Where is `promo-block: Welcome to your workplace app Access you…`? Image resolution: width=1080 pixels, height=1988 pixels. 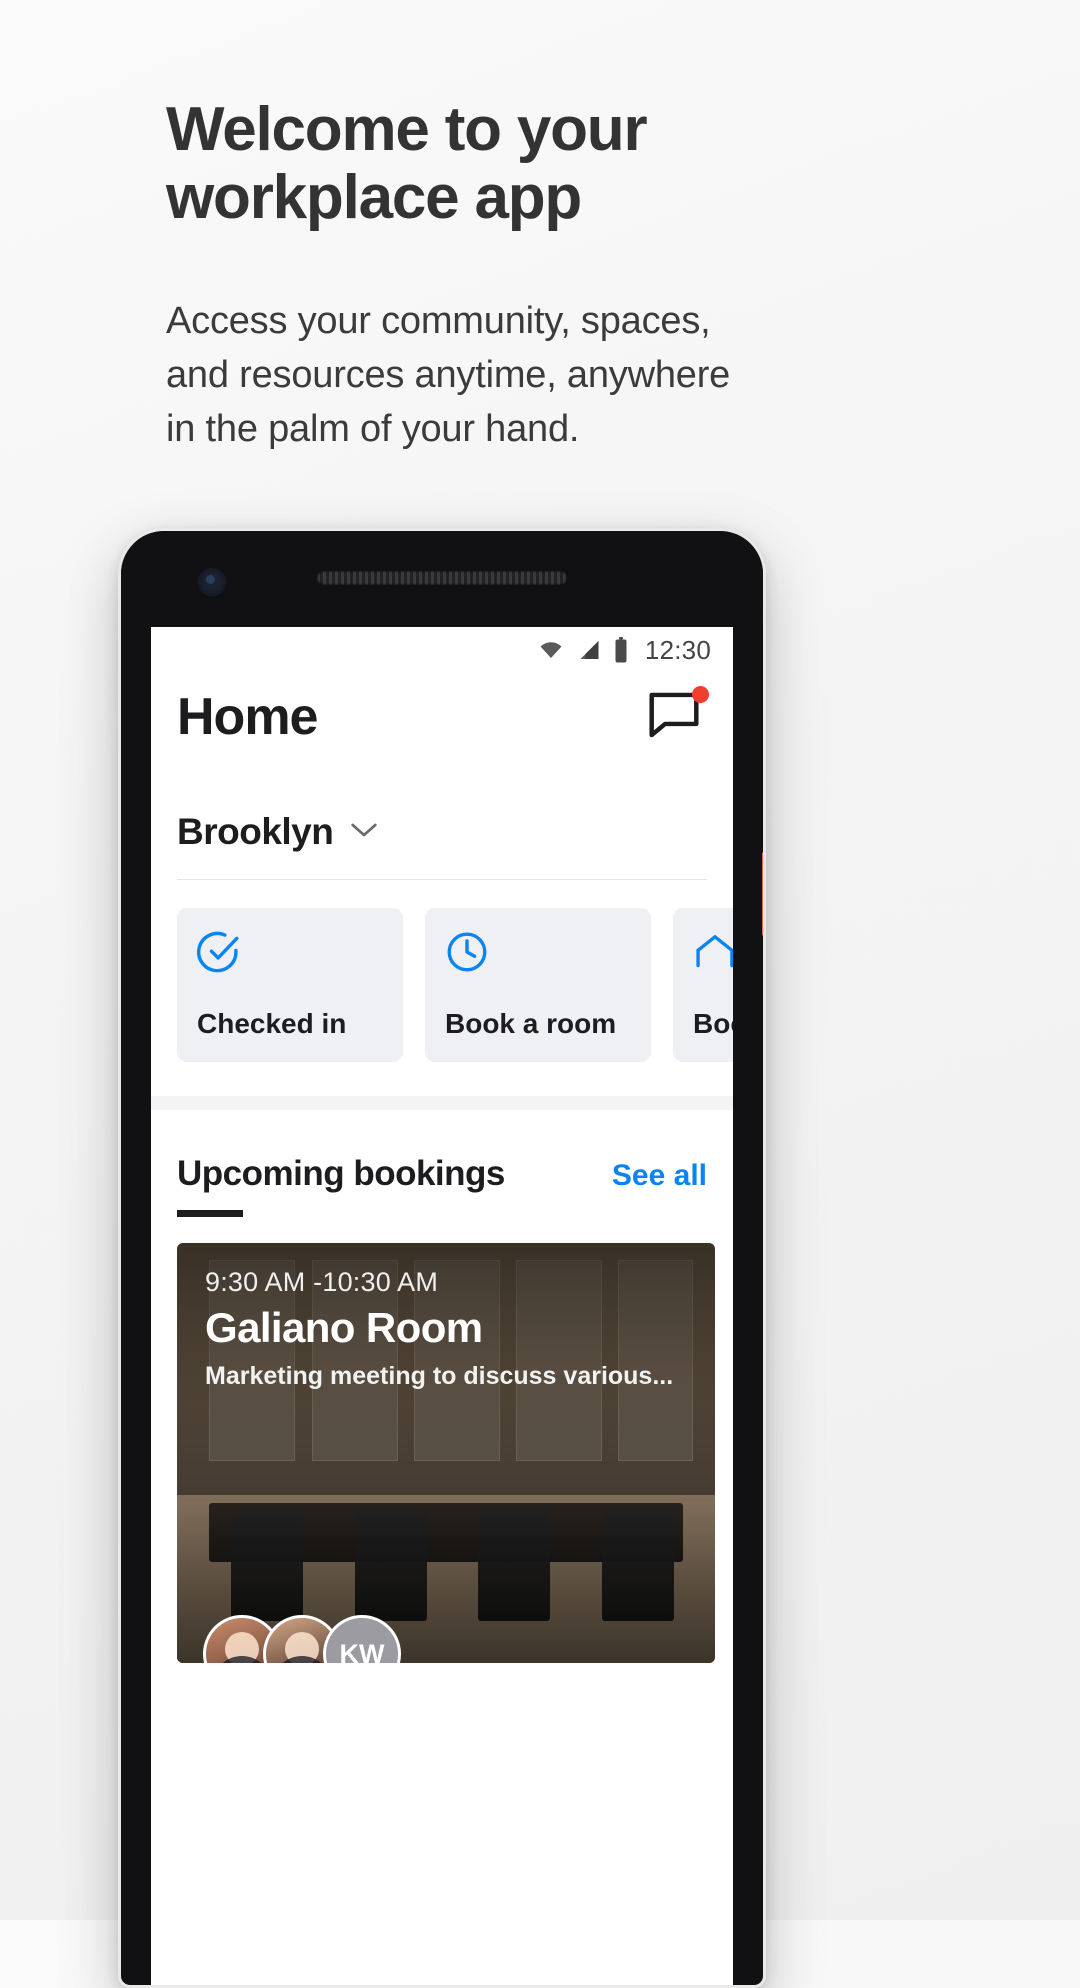
promo-block: Welcome to your workplace app Access you… is located at coordinates (486, 276).